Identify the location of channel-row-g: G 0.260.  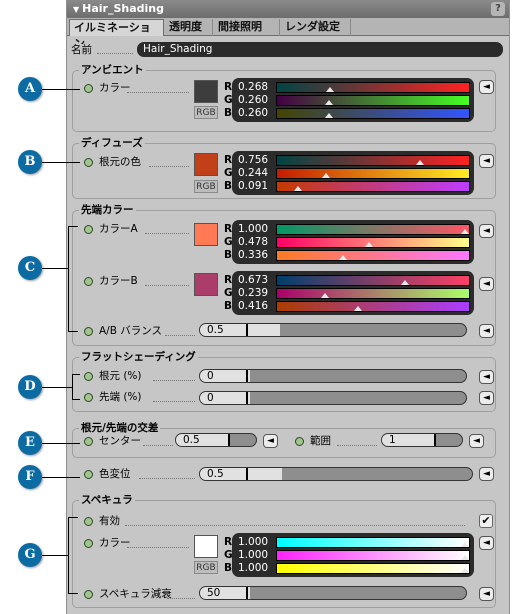
(347, 100).